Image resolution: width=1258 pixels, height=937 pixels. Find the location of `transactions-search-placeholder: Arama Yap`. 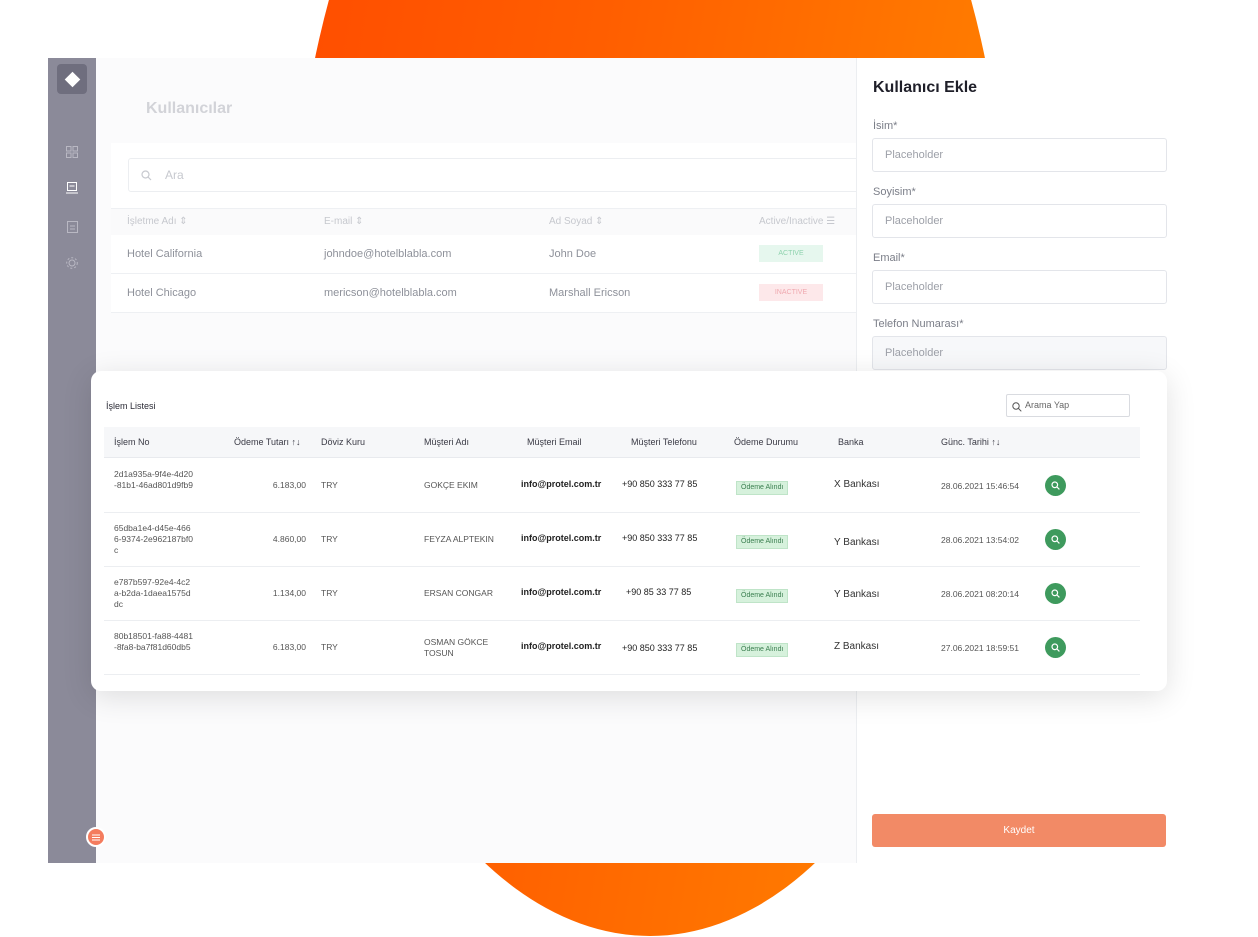

transactions-search-placeholder: Arama Yap is located at coordinates (1047, 405).